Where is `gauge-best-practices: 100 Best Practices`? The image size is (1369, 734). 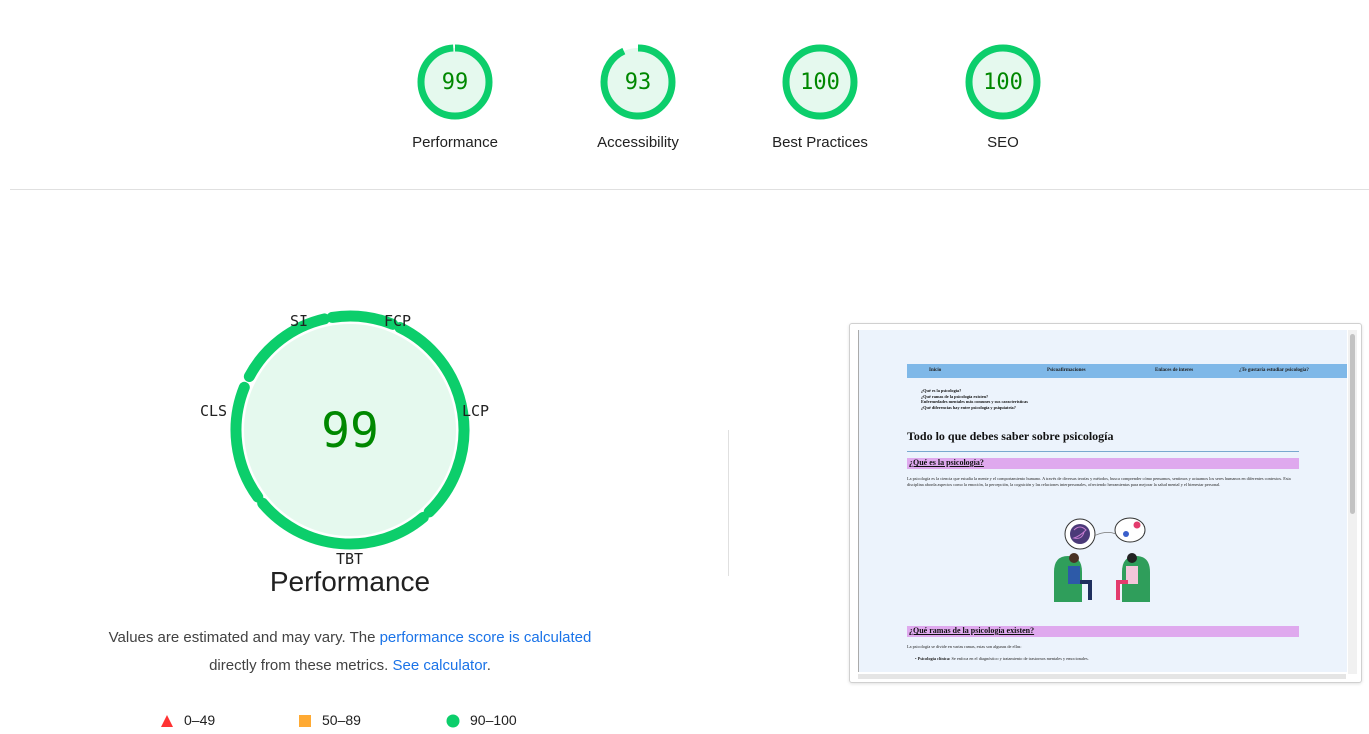
gauge-best-practices: 100 Best Practices is located at coordinates (820, 96).